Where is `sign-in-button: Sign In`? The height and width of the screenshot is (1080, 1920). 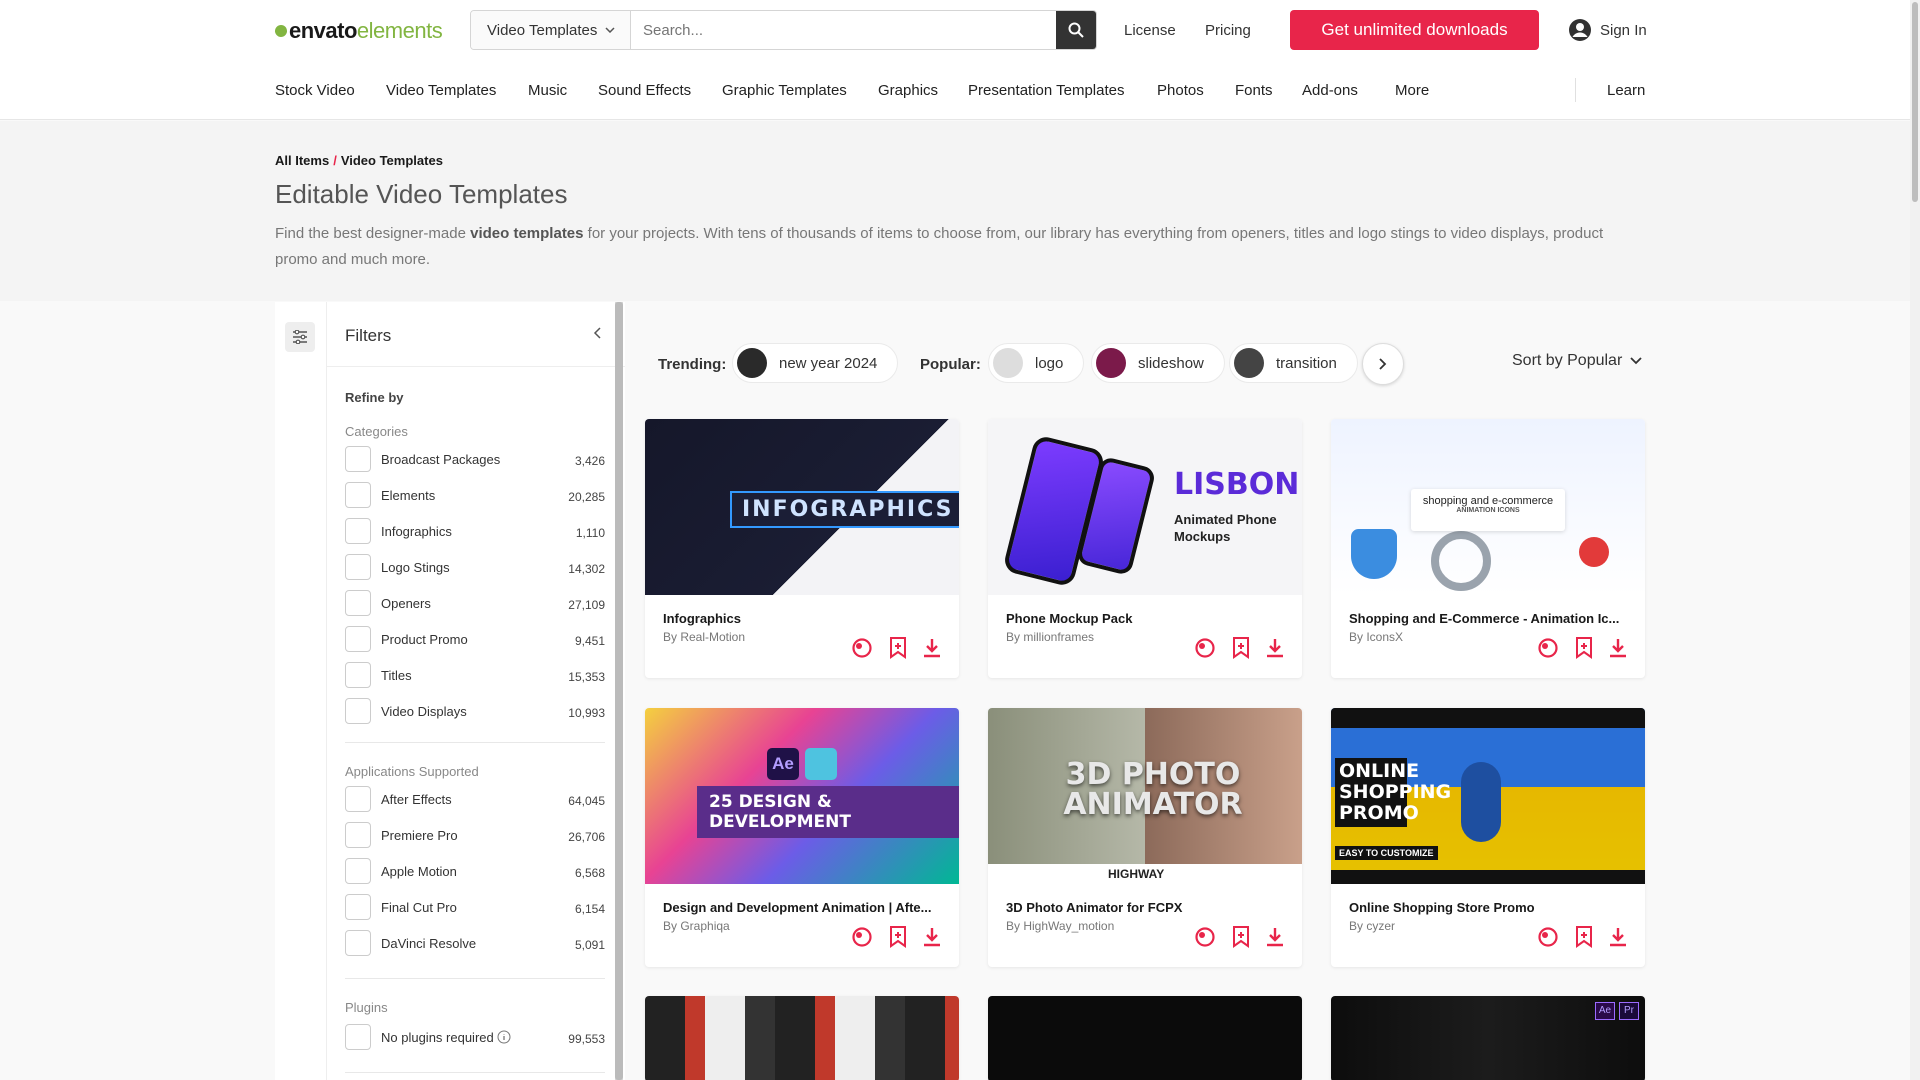 sign-in-button: Sign In is located at coordinates (1607, 30).